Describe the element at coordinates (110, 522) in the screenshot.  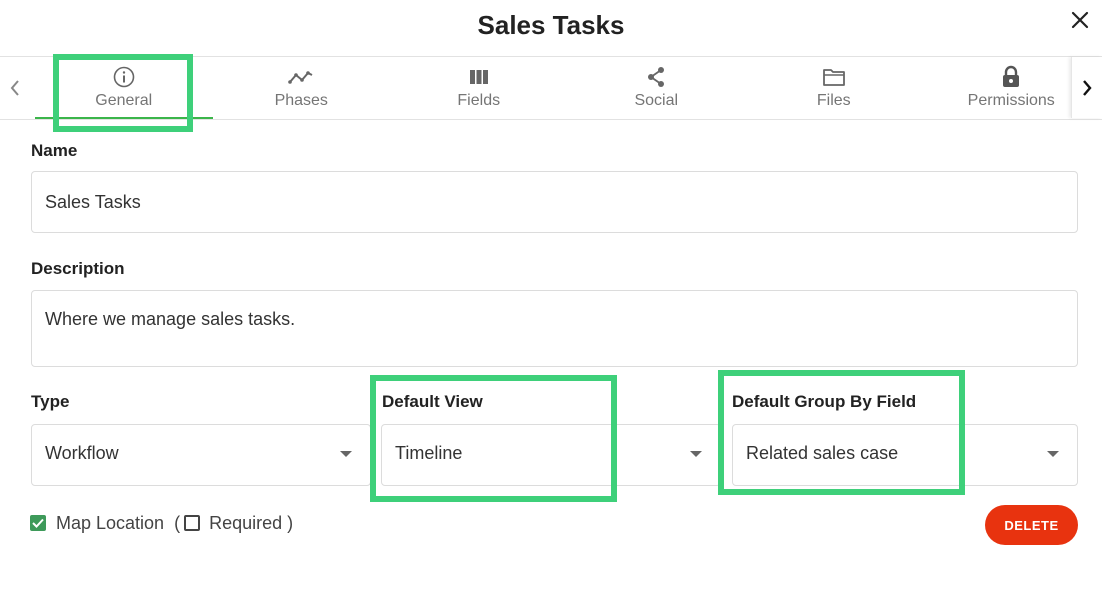
I see `map-location-label: Map Location` at that location.